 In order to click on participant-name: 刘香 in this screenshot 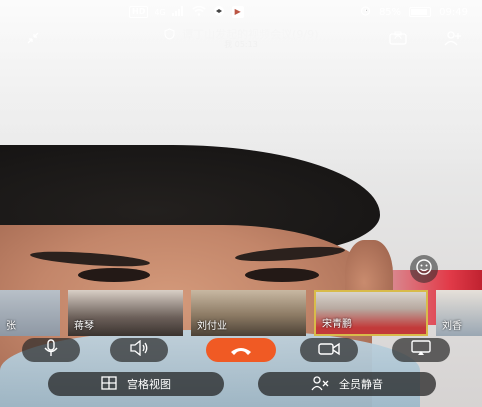, I will do `click(452, 326)`.